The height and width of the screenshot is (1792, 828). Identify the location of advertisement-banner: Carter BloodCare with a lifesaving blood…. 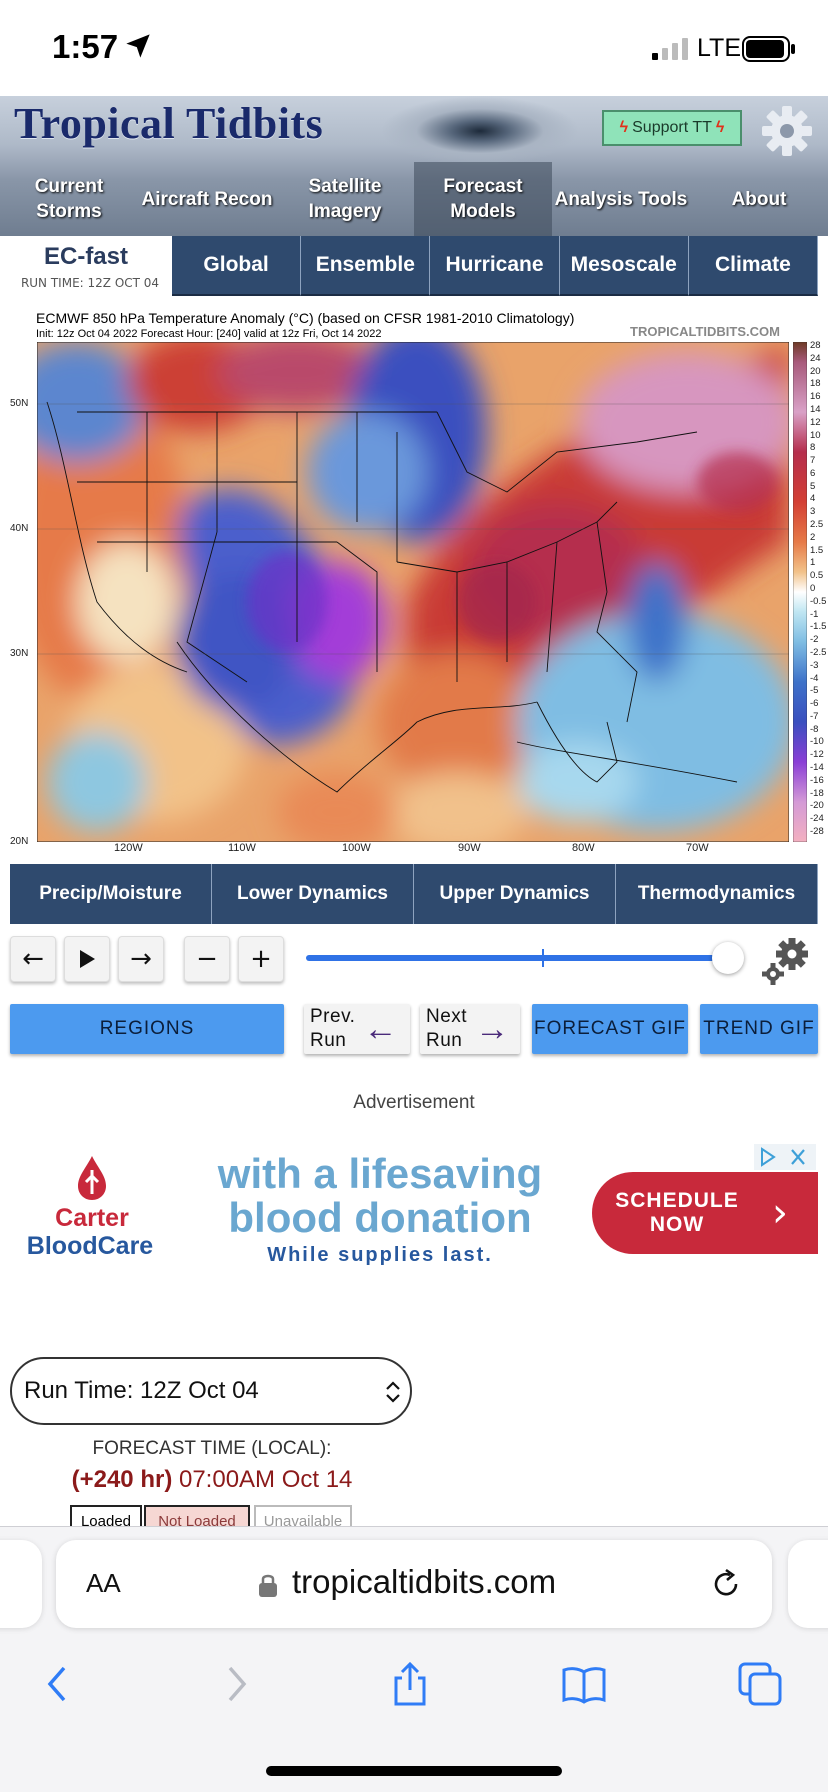
(414, 1213).